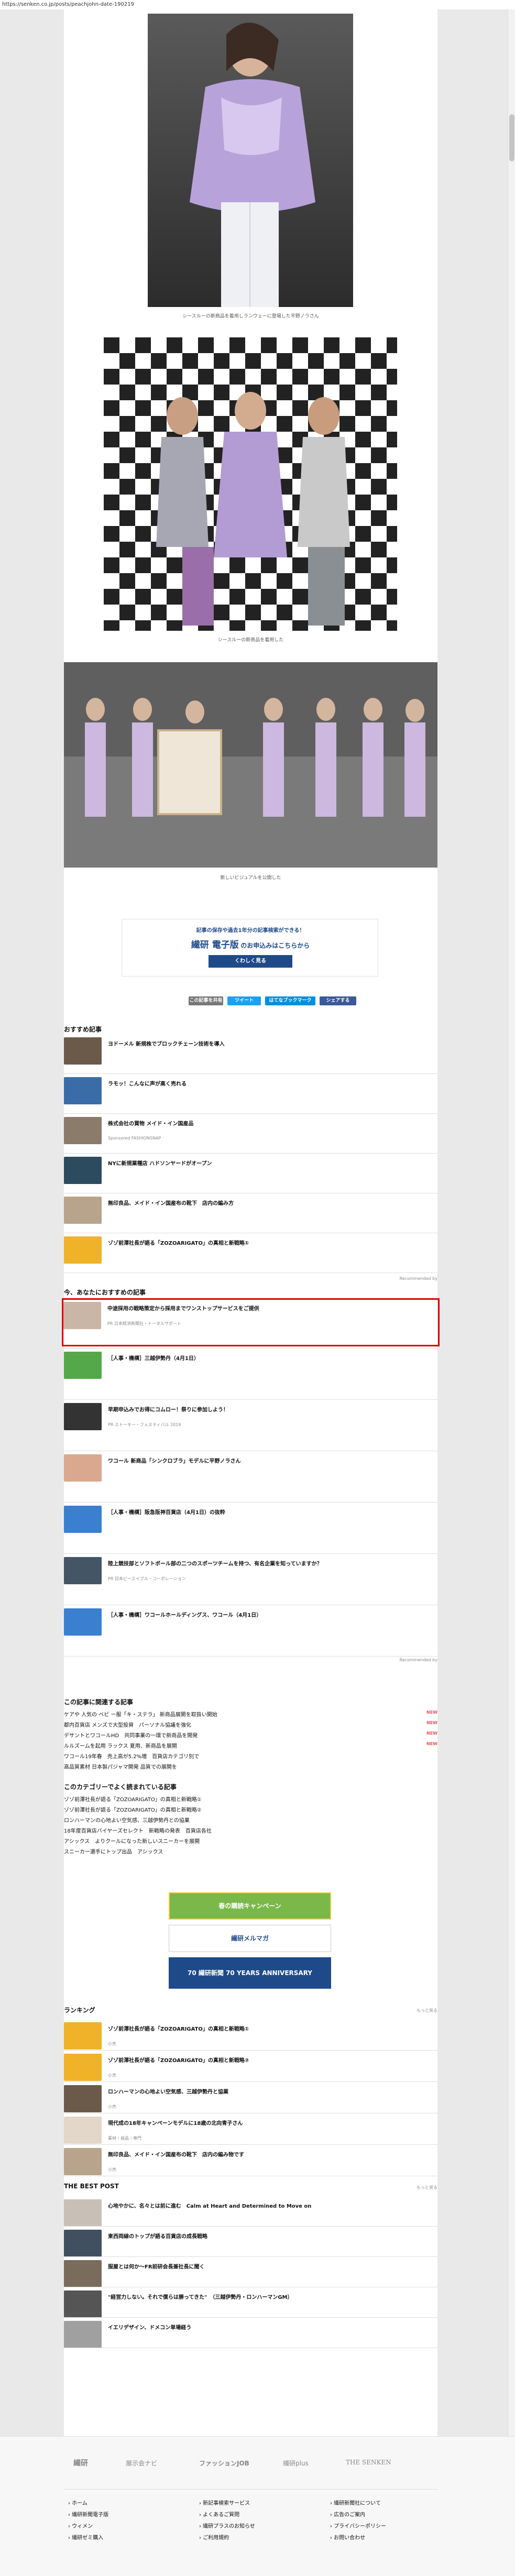  Describe the element at coordinates (251, 2242) in the screenshot. I see `best-post-item: 東西両線のトップが語る百貨店の成長戦略` at that location.